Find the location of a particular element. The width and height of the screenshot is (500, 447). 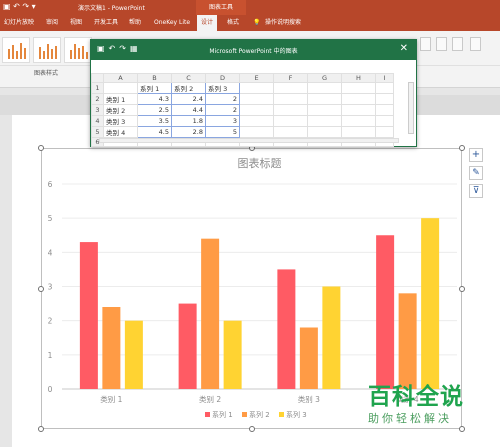

tell-me-search: 操作说明搜索 is located at coordinates (283, 23).